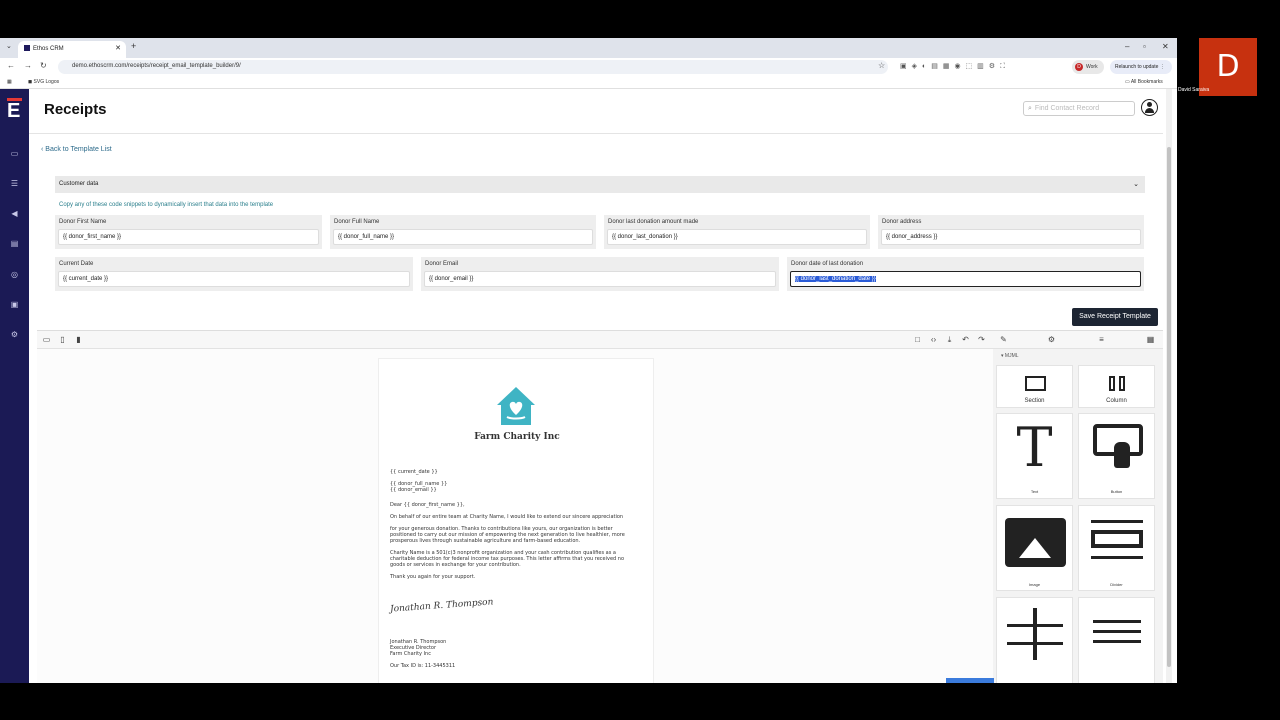  I want to click on field-label: Donor last donation amount made, so click(653, 222).